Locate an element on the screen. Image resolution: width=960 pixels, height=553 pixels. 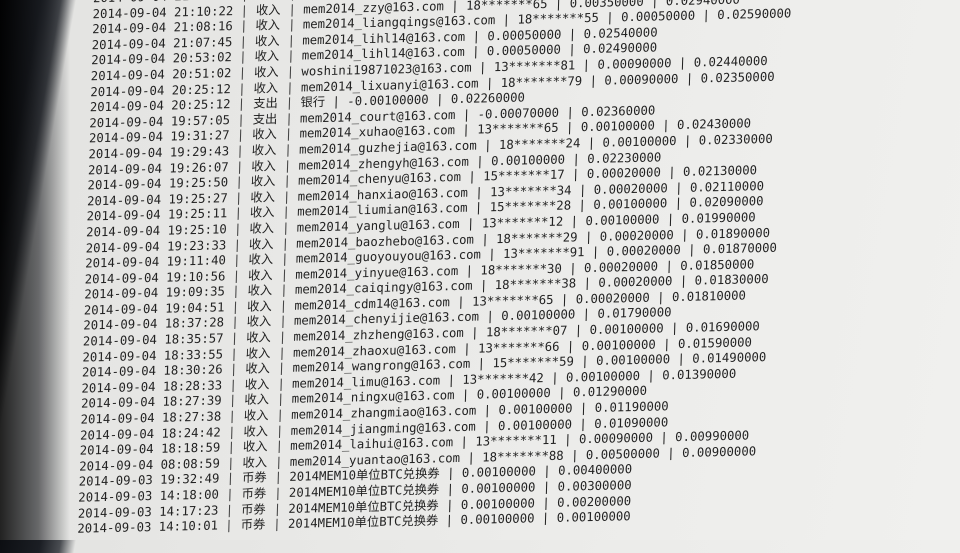
row-date: 2014-09-03 14:10:01 is located at coordinates (148, 527).